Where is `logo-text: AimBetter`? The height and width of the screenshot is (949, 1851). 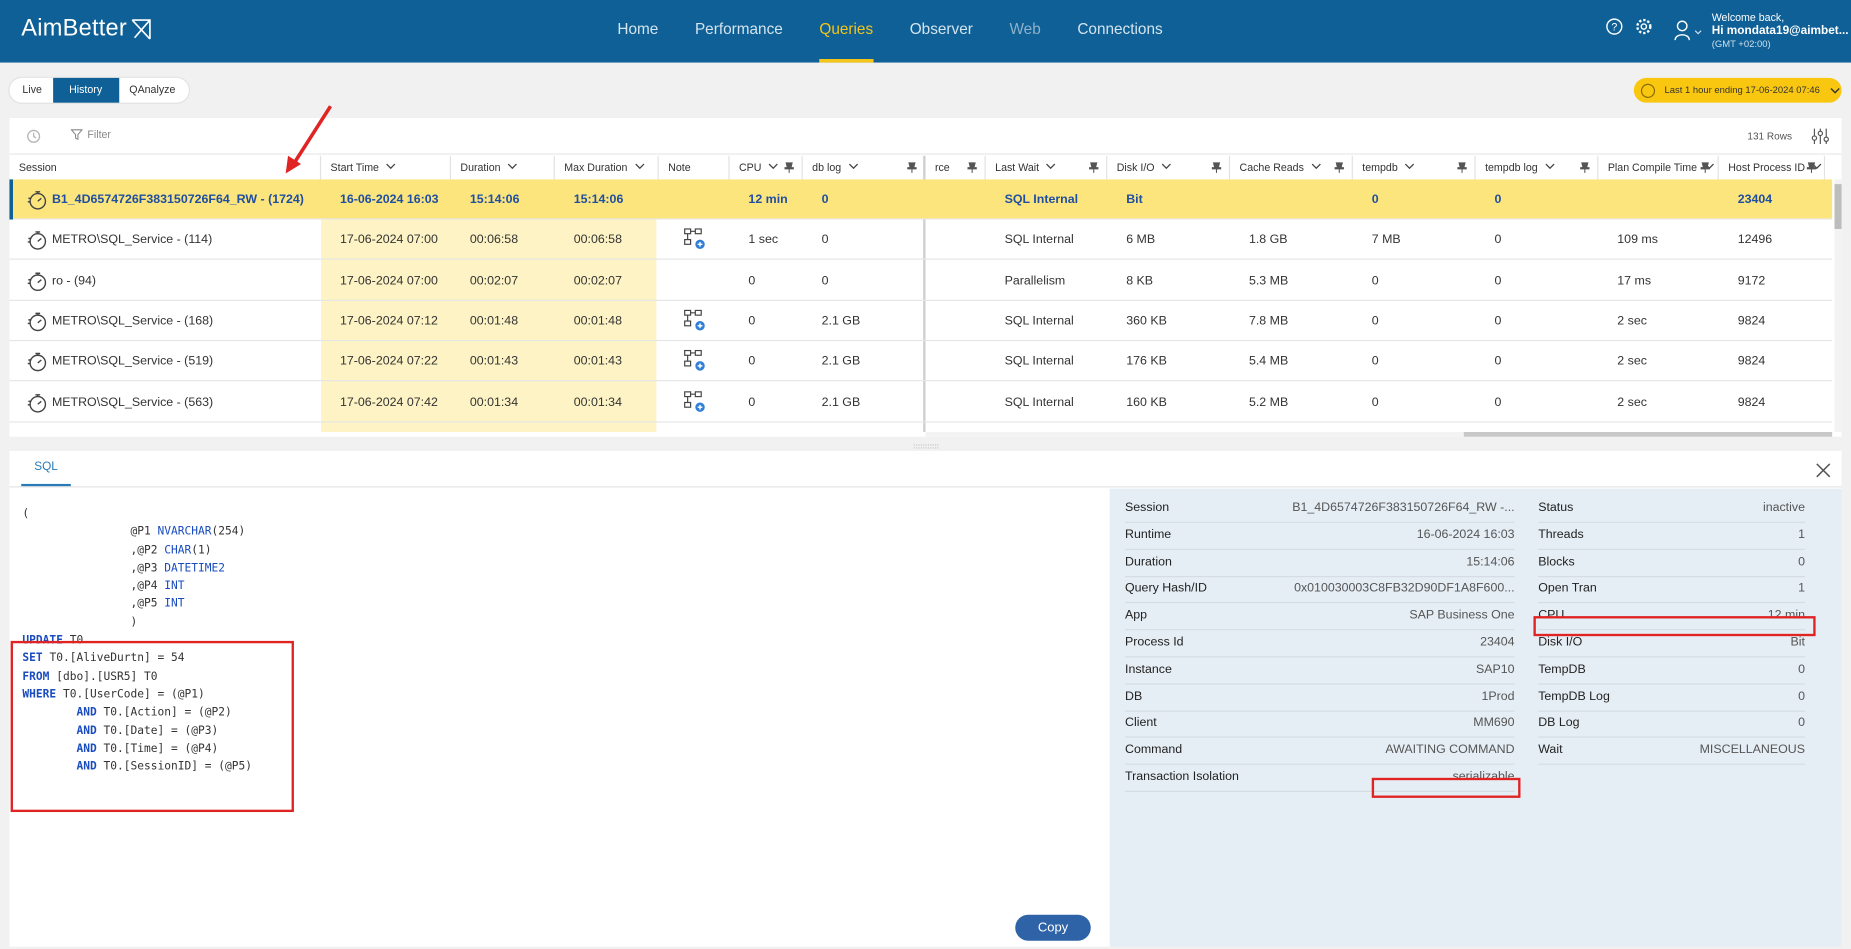
logo-text: AimBetter is located at coordinates (74, 28).